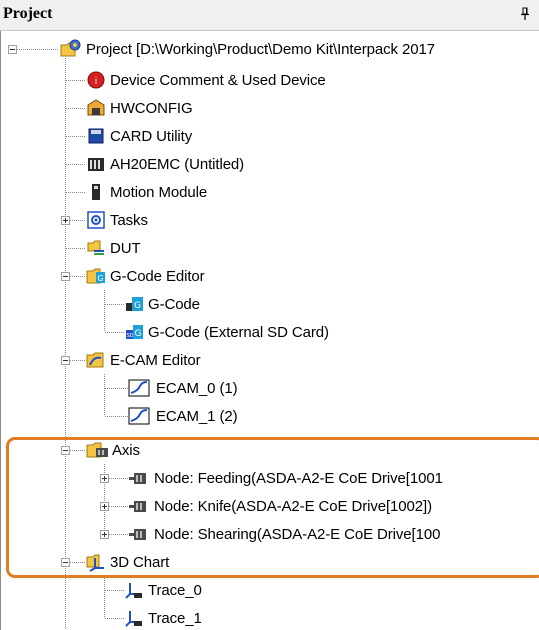 Image resolution: width=539 pixels, height=630 pixels. I want to click on tree-label-node-shearing: Node: Shearing(ASDA-A2-E CoE Drive[100, so click(297, 534).